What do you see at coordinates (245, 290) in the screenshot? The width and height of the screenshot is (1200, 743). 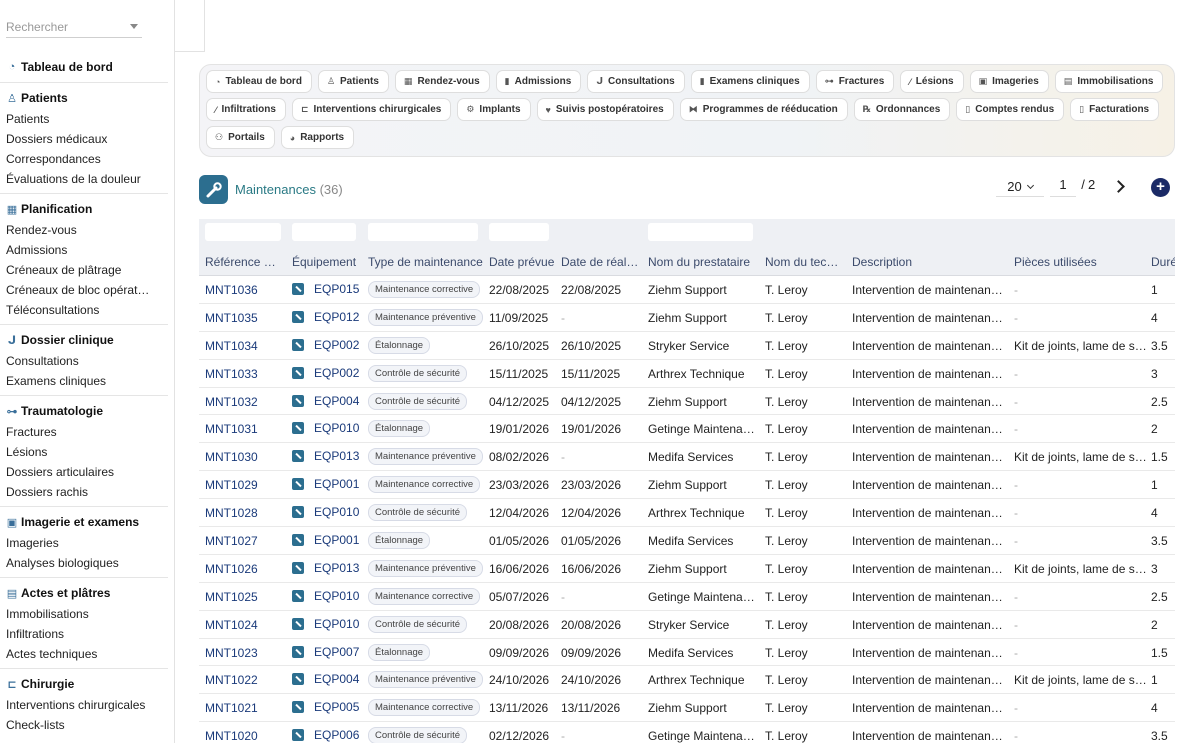 I see `reference-link: MNT1036` at bounding box center [245, 290].